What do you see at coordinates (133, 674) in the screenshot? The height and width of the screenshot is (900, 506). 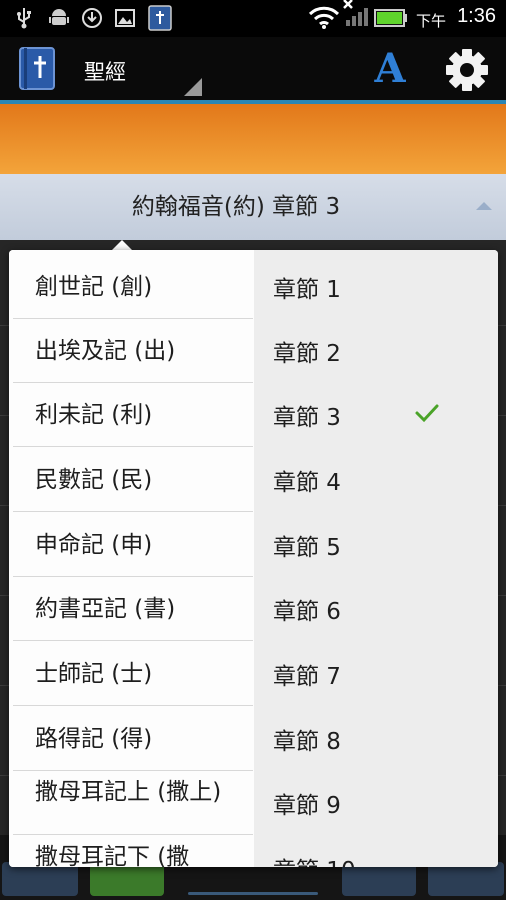 I see `book-item: 士師記 (士)` at bounding box center [133, 674].